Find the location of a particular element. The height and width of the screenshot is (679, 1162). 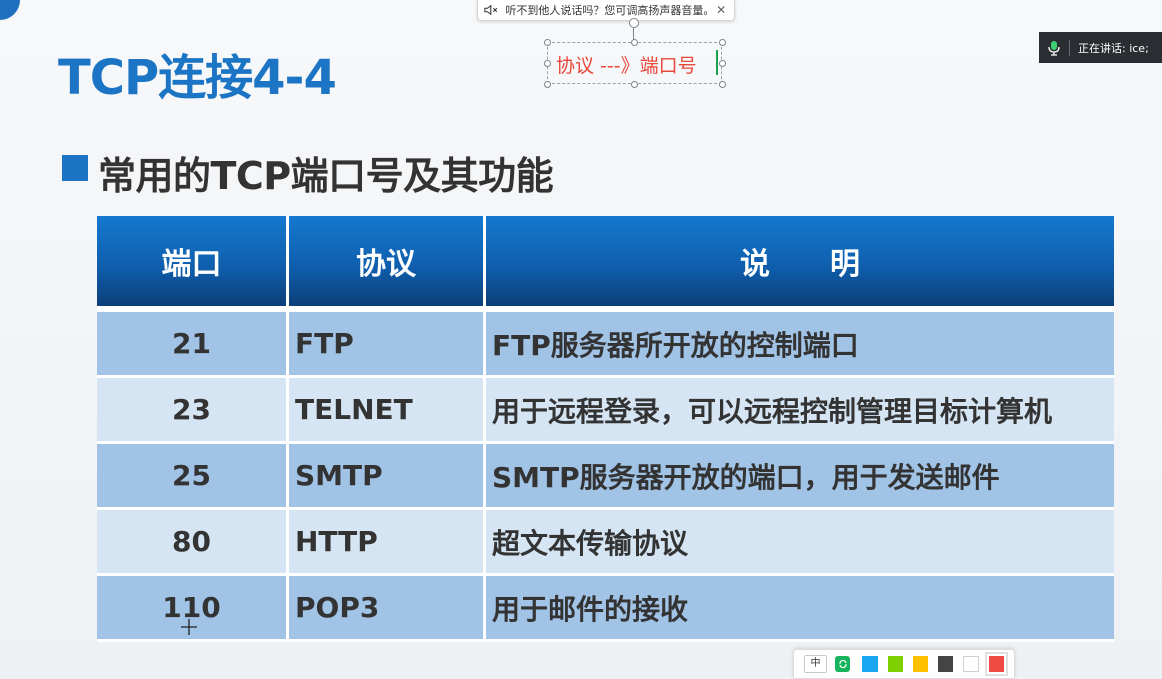

app-badge-icon is located at coordinates (843, 664).